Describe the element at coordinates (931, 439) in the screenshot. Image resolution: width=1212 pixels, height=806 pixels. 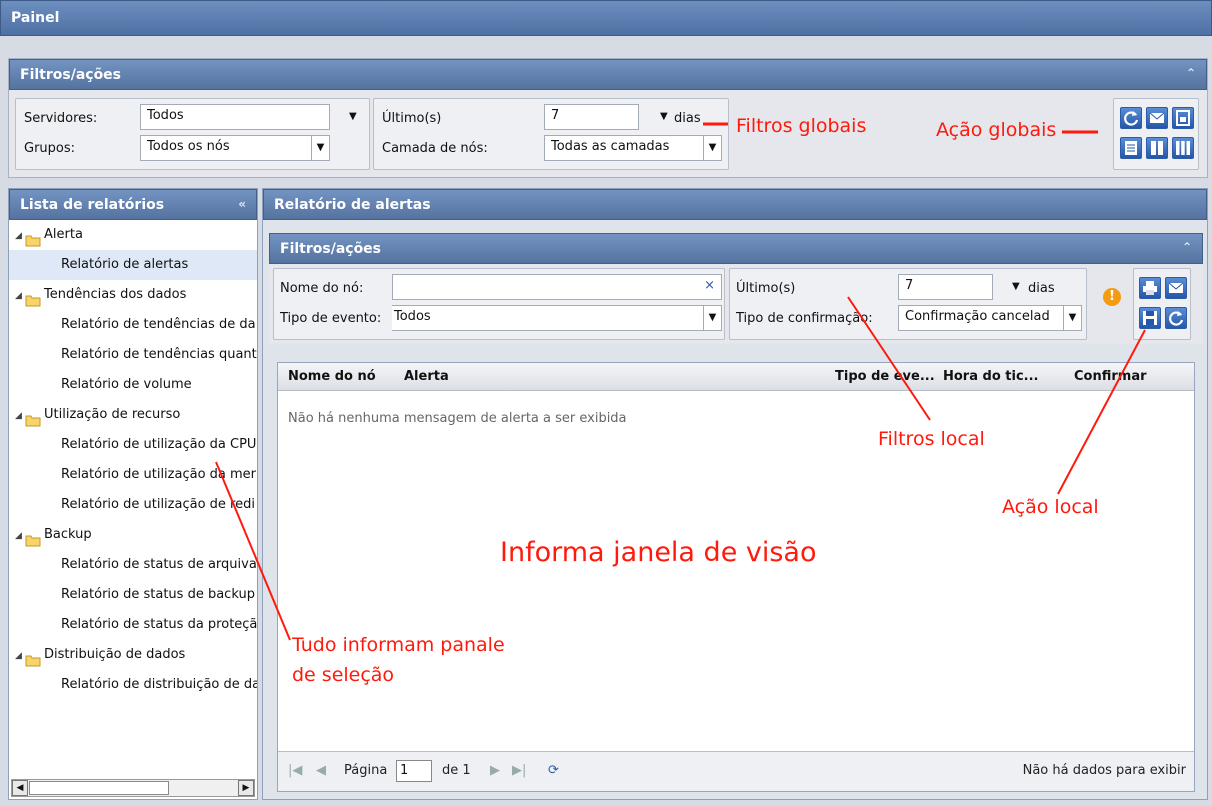
I see `annotation-local-filters: Filtros local` at that location.